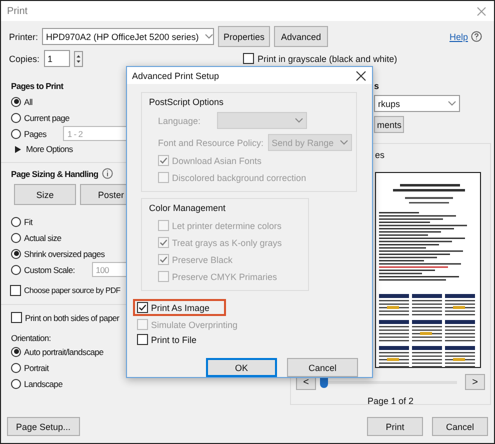 The width and height of the screenshot is (495, 444). What do you see at coordinates (194, 325) in the screenshot?
I see `checkbox-label: Simulate Overprinting` at bounding box center [194, 325].